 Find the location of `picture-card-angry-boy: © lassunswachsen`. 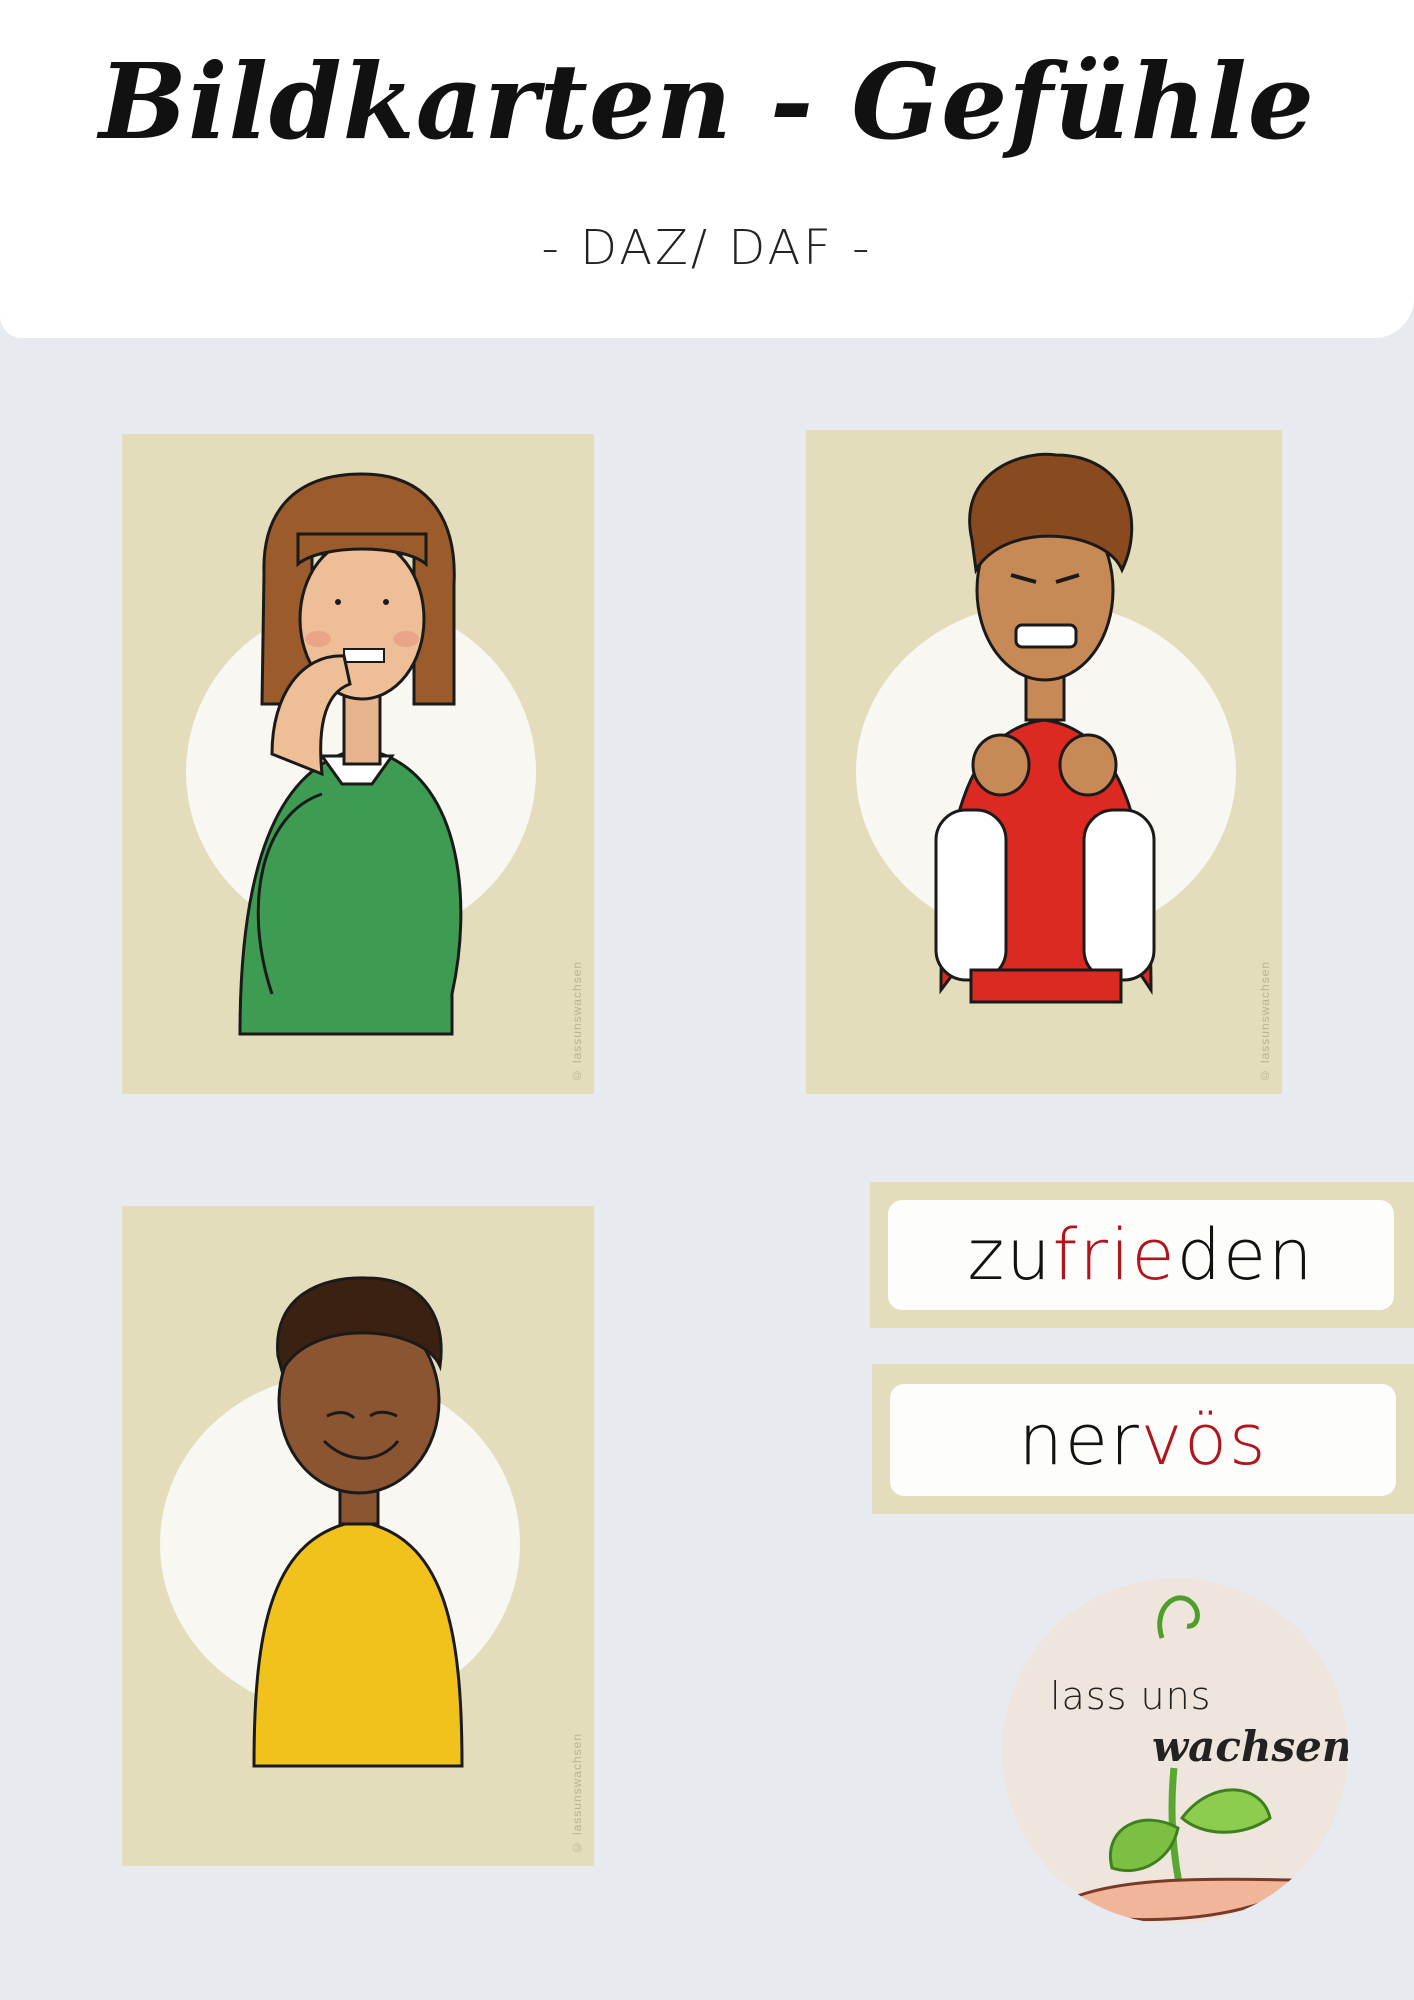

picture-card-angry-boy: © lassunswachsen is located at coordinates (1044, 762).